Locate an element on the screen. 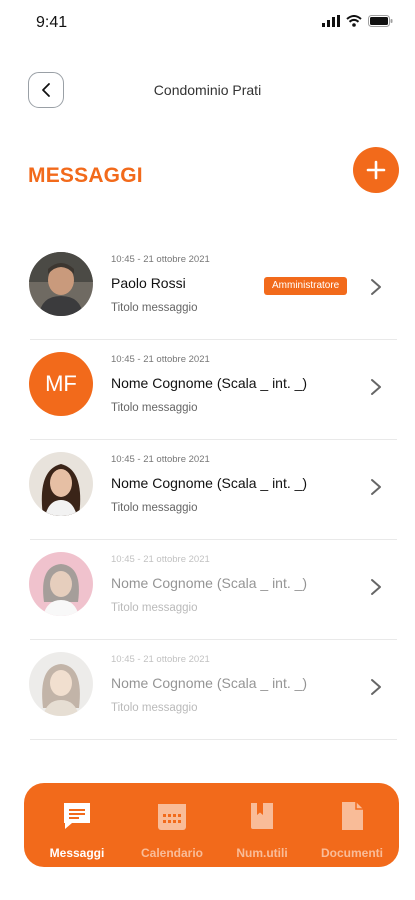  tab-calendario: Calendario is located at coordinates (172, 829).